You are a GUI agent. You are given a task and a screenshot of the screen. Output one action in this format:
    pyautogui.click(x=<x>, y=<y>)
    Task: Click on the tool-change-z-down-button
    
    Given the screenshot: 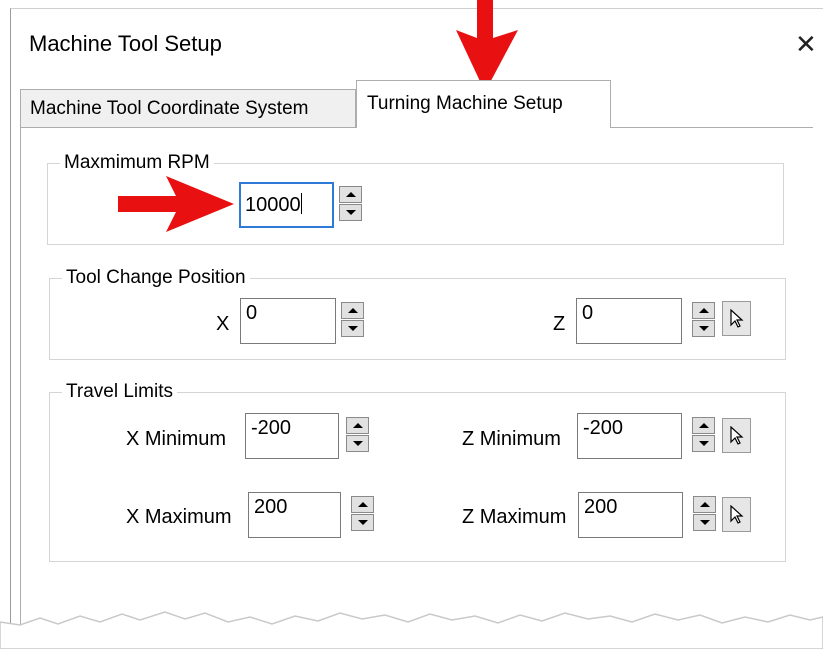 What is the action you would take?
    pyautogui.click(x=703, y=328)
    